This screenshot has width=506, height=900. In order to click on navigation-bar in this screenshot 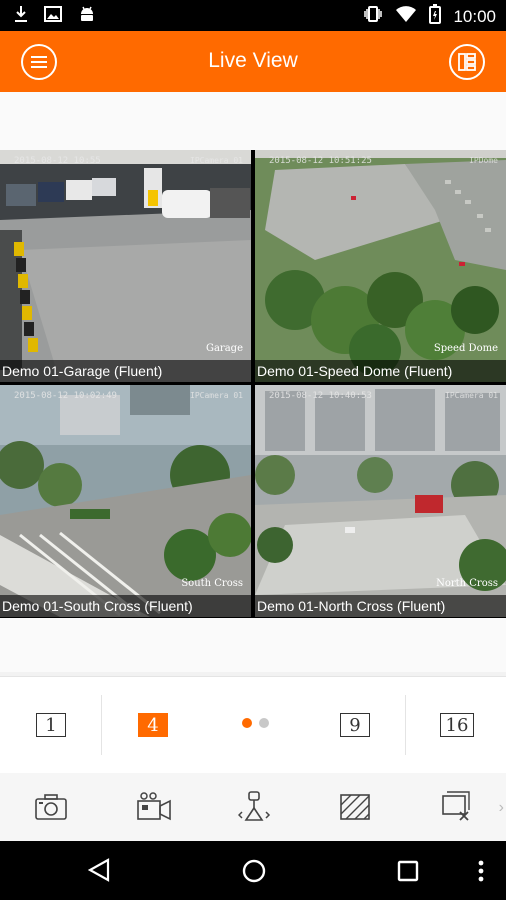, I will do `click(253, 870)`.